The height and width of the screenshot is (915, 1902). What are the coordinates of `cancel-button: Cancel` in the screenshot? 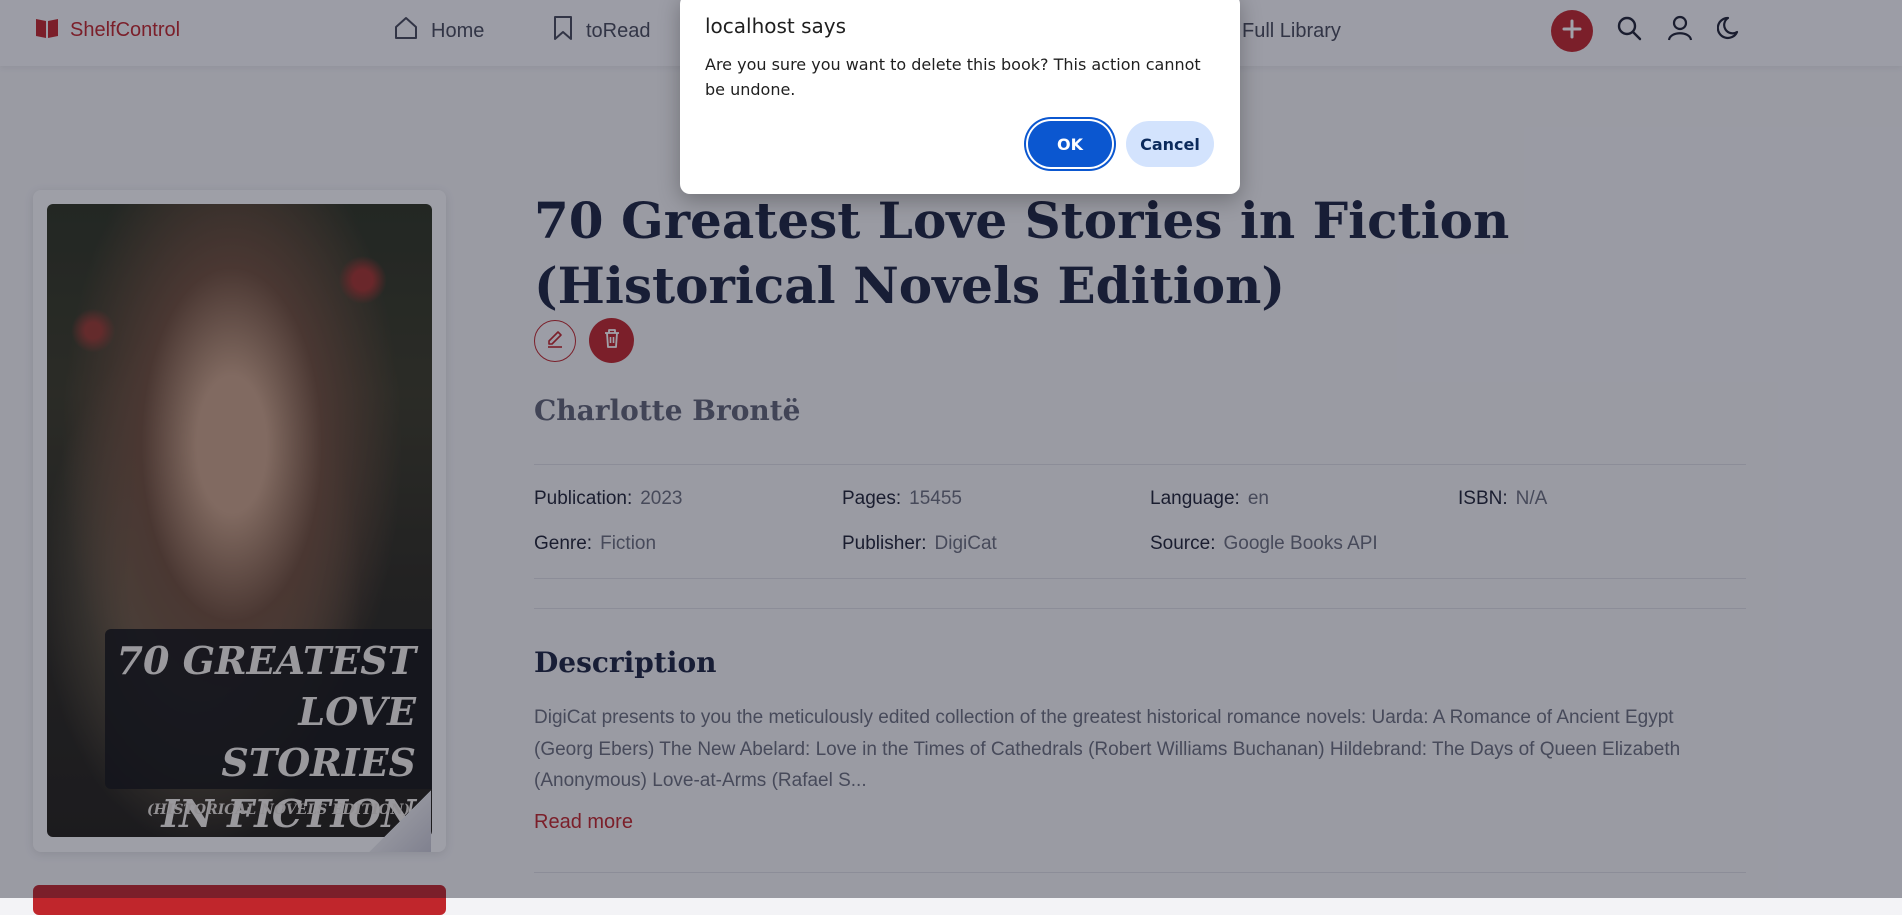 It's located at (1170, 144).